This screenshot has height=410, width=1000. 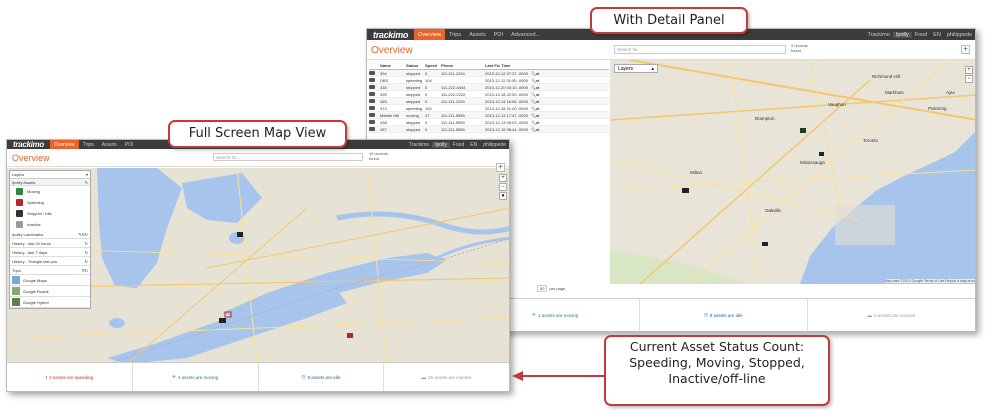 What do you see at coordinates (696, 172) in the screenshot?
I see `map-label: Milton` at bounding box center [696, 172].